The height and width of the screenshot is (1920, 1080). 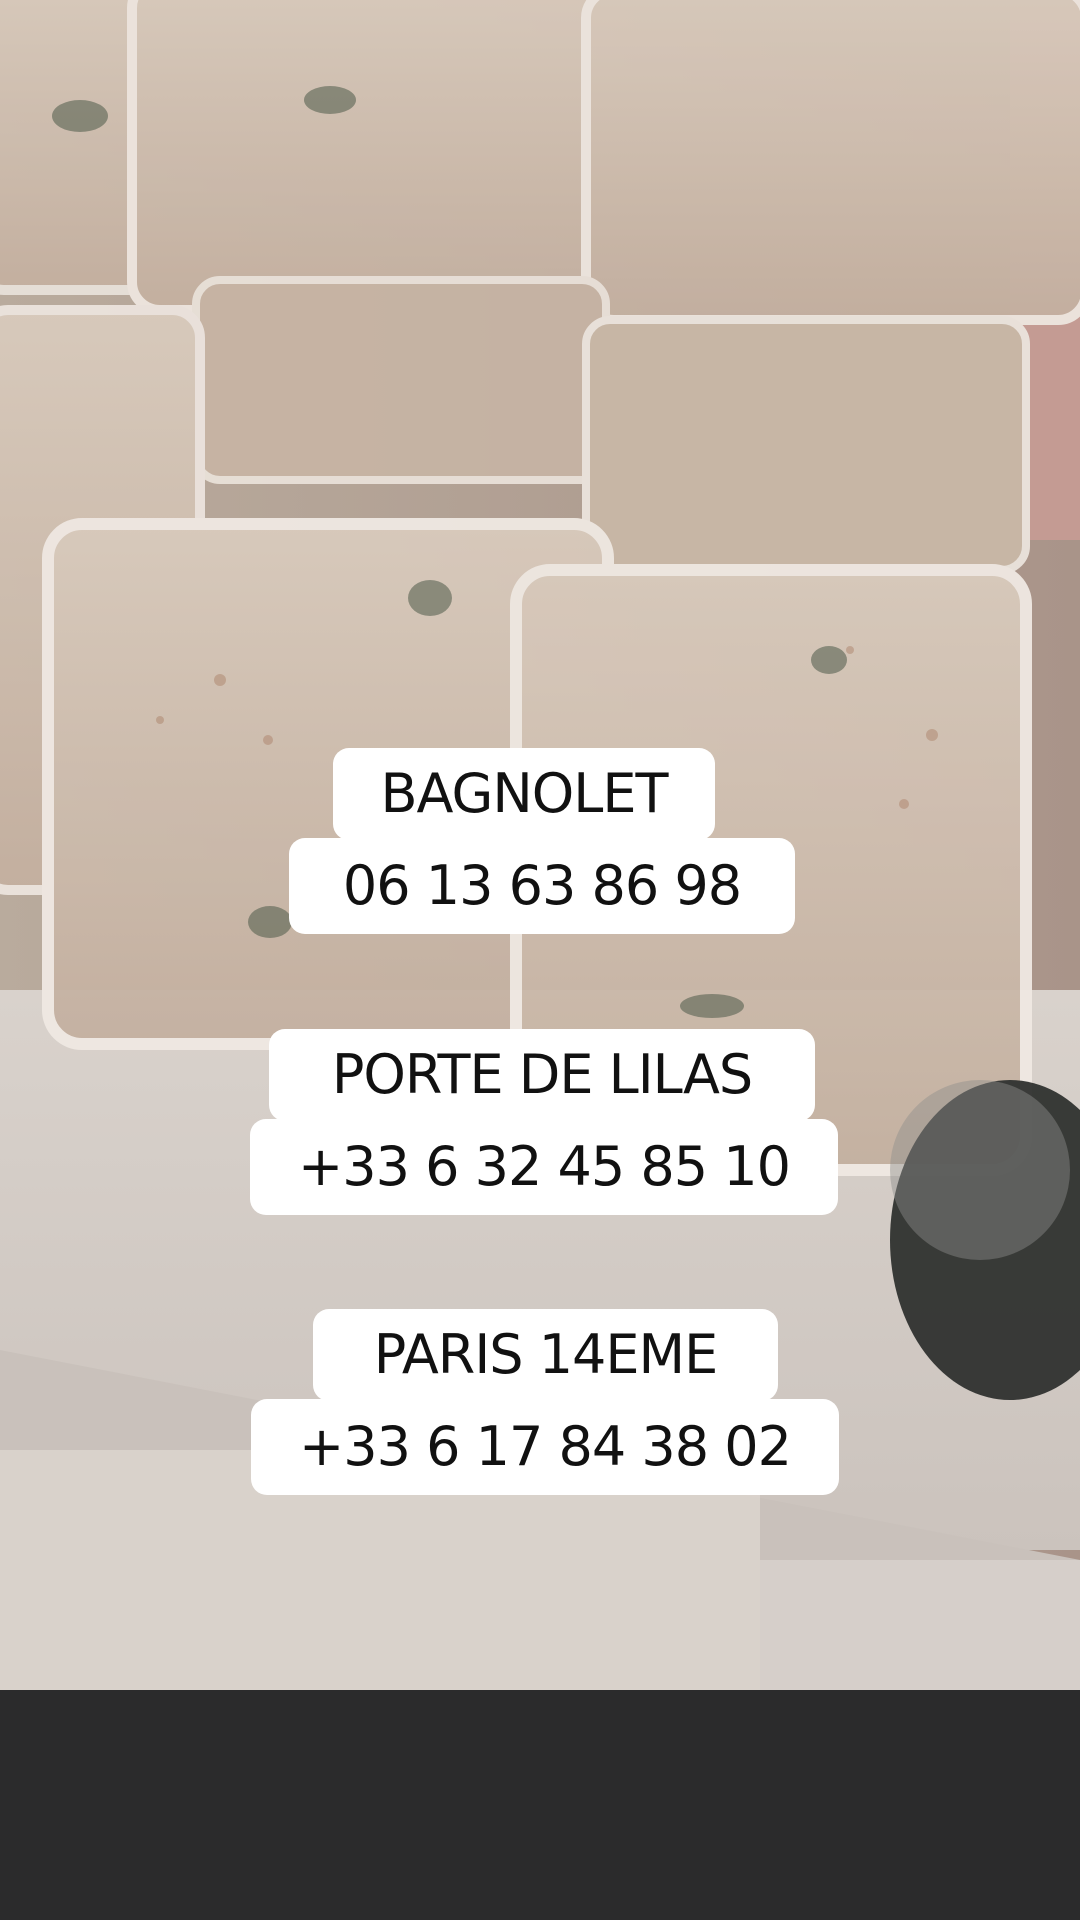 What do you see at coordinates (542, 1075) in the screenshot?
I see `porte-de-lilas-title: PORTE DE LILAS` at bounding box center [542, 1075].